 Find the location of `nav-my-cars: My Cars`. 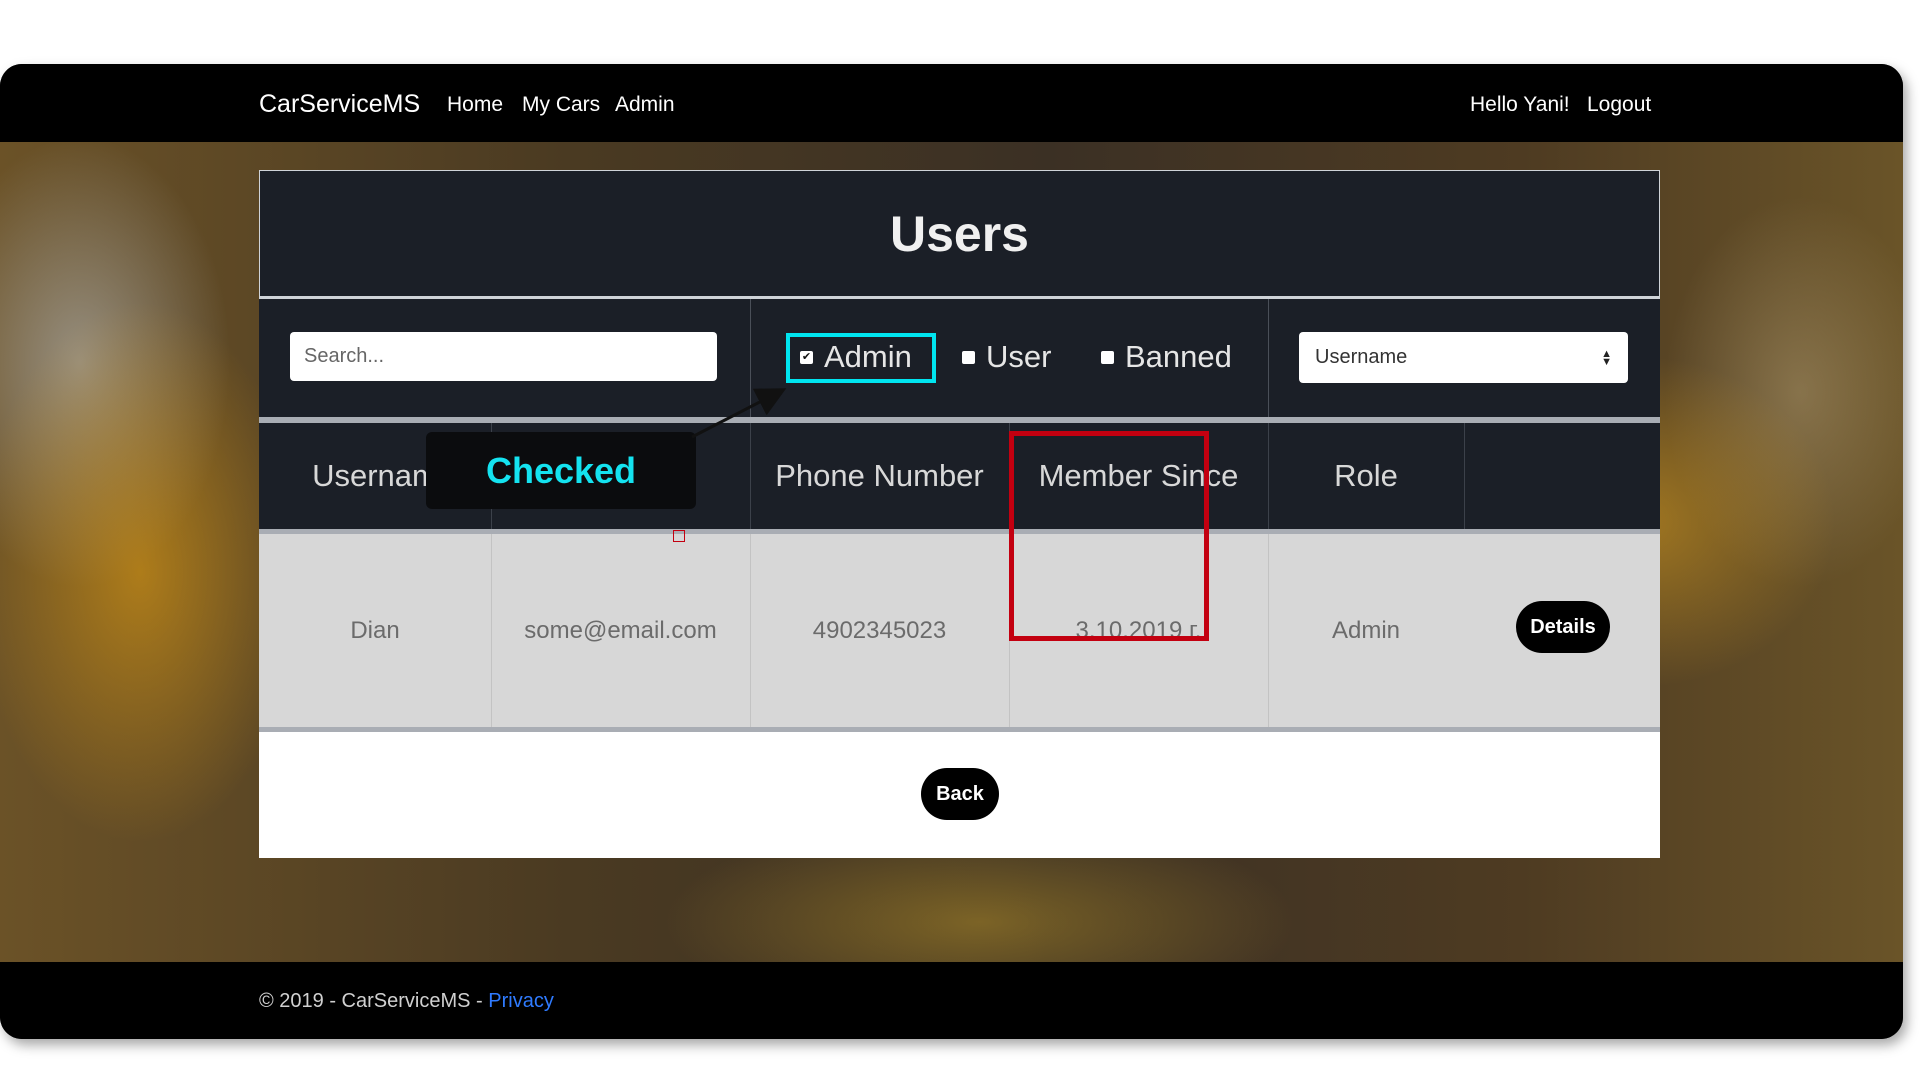

nav-my-cars: My Cars is located at coordinates (561, 105).